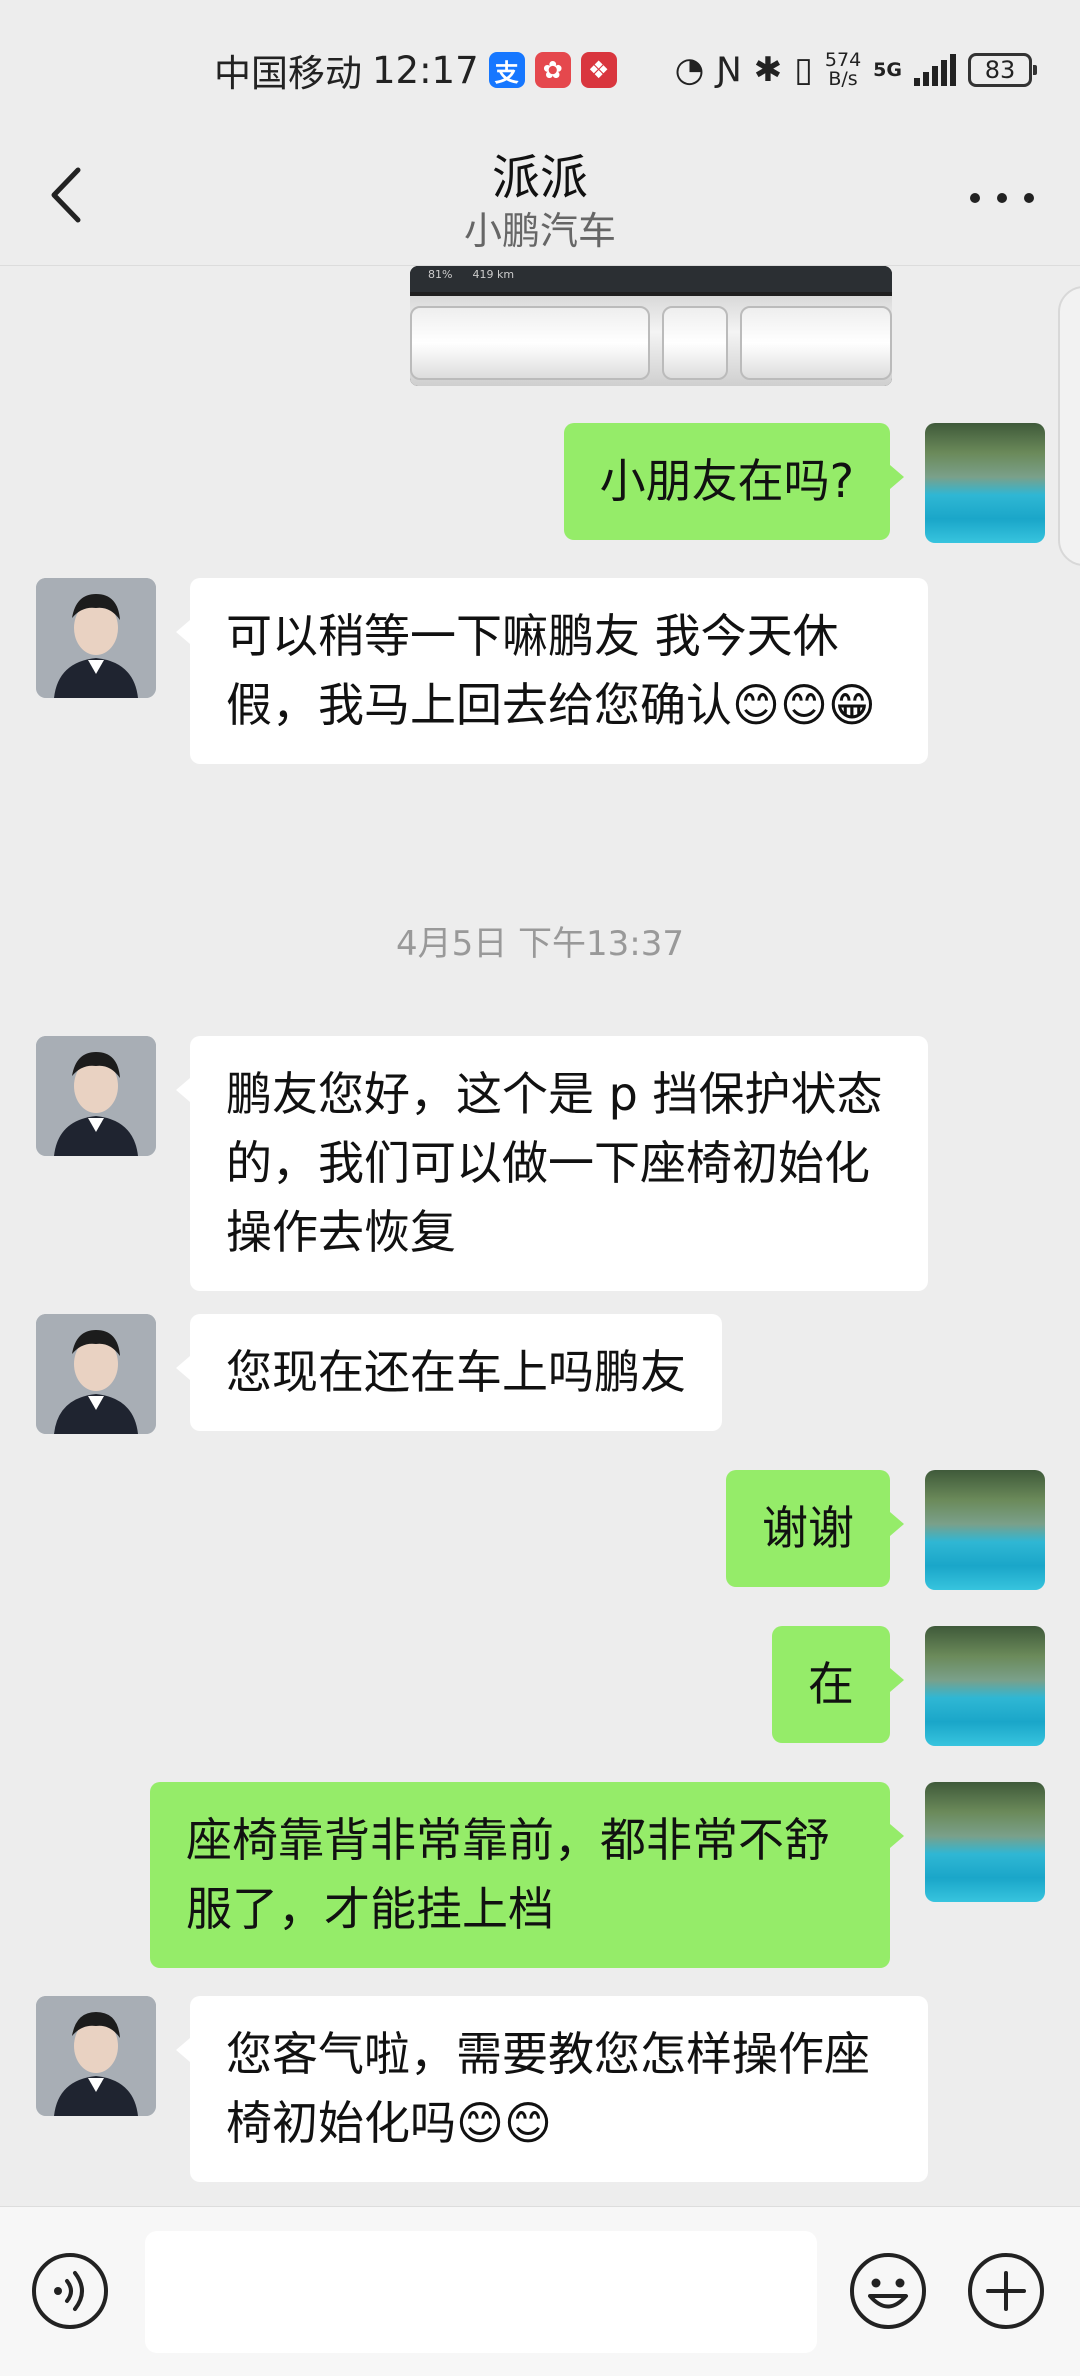 The image size is (1080, 2376). I want to click on plus-icon, so click(1006, 2291).